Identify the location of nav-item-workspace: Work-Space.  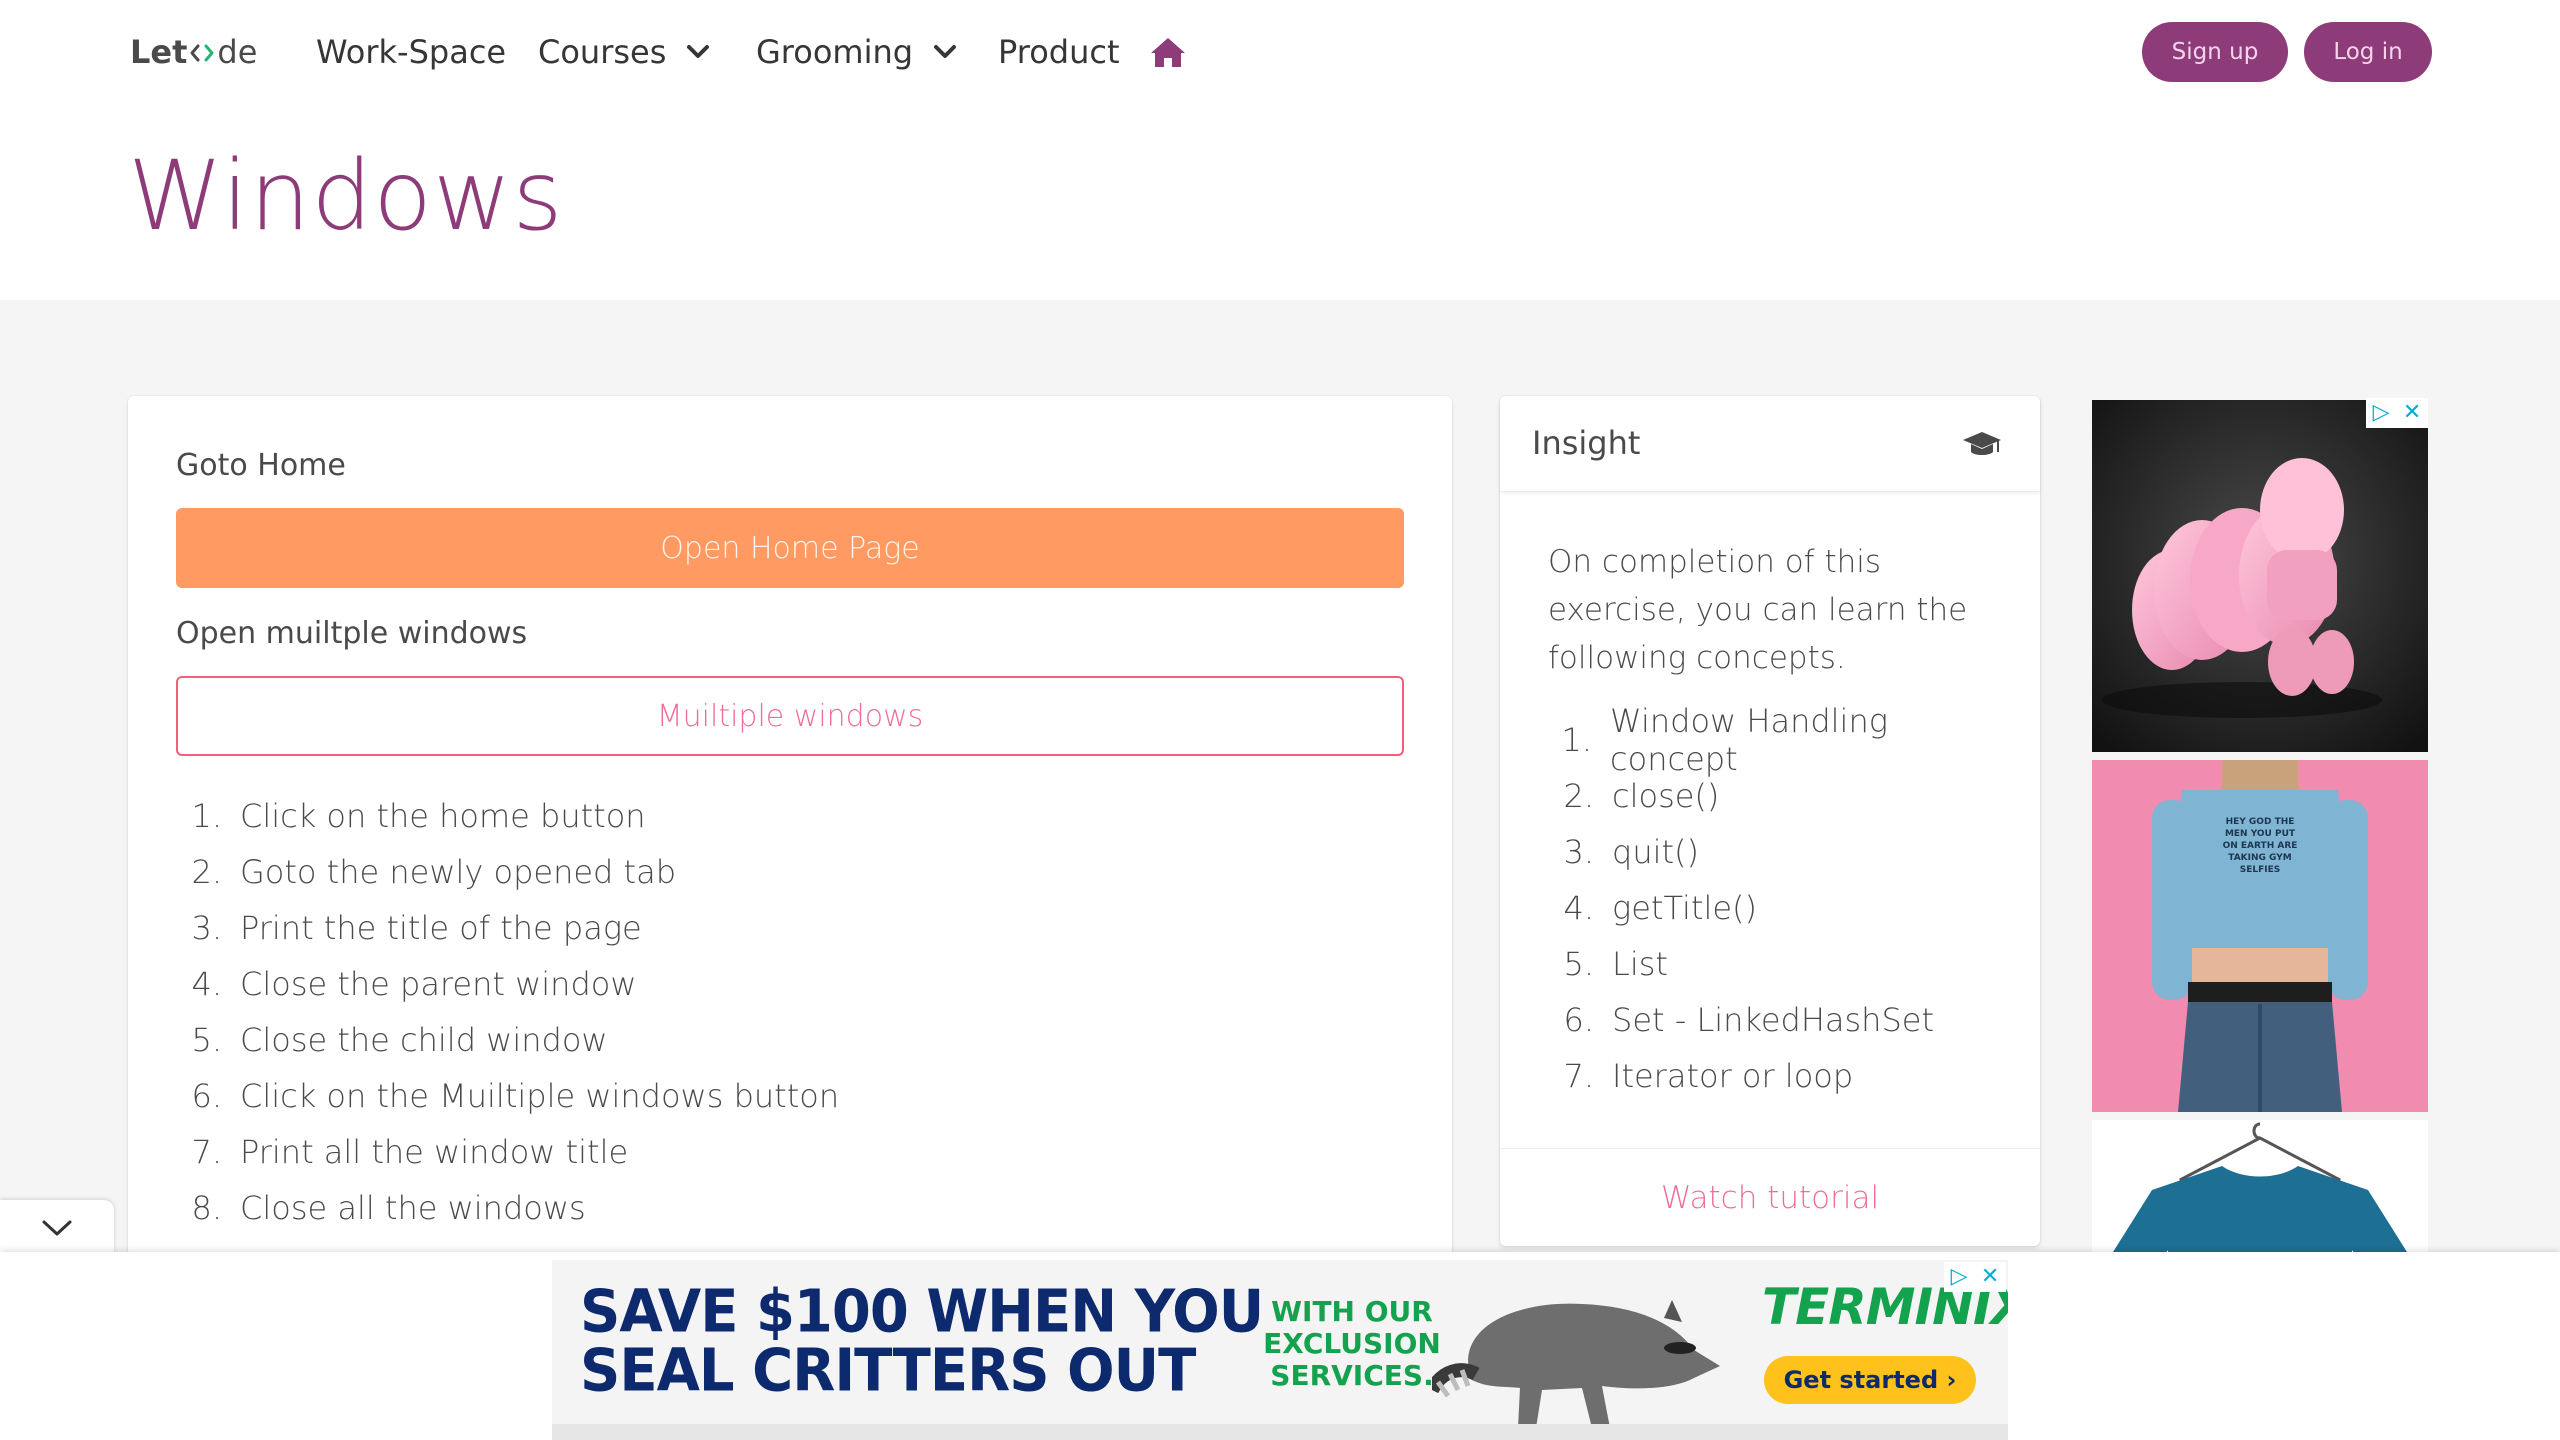
(411, 52).